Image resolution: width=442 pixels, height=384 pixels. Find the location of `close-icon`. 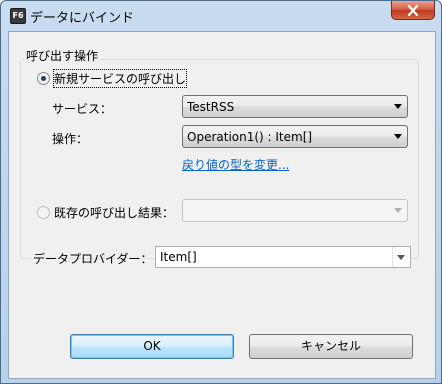

close-icon is located at coordinates (413, 10).